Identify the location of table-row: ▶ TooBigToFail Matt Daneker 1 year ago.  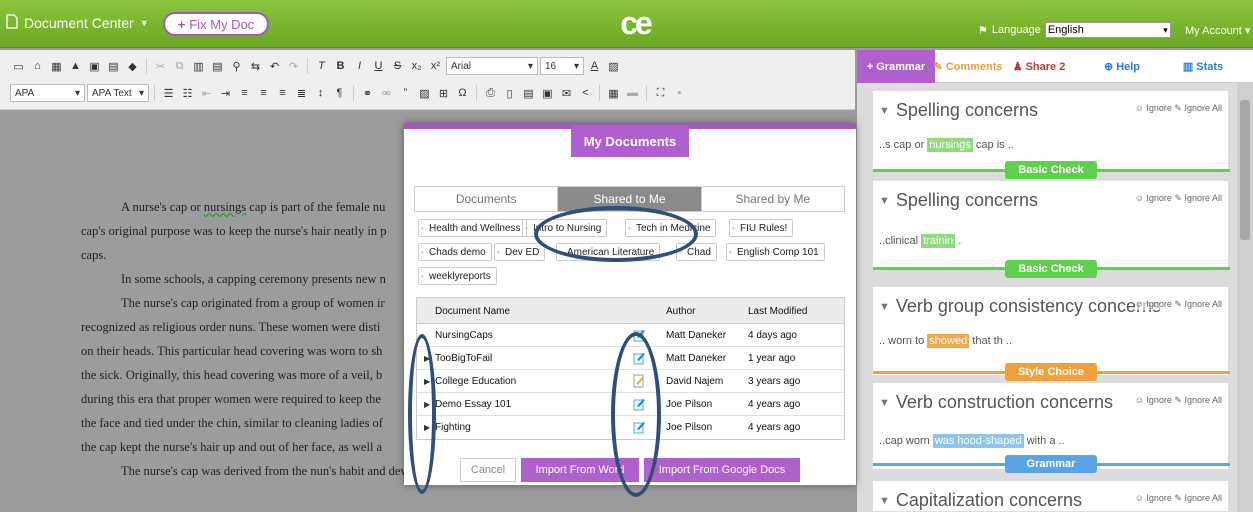
(630, 358).